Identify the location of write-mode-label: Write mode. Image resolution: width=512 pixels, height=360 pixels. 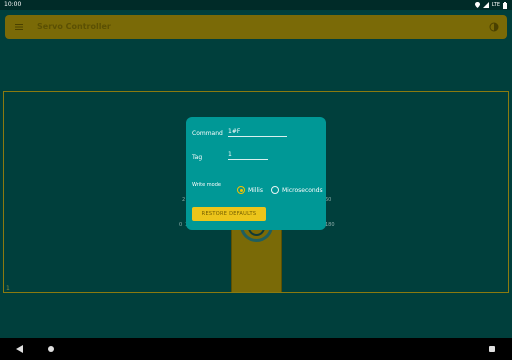
(206, 185).